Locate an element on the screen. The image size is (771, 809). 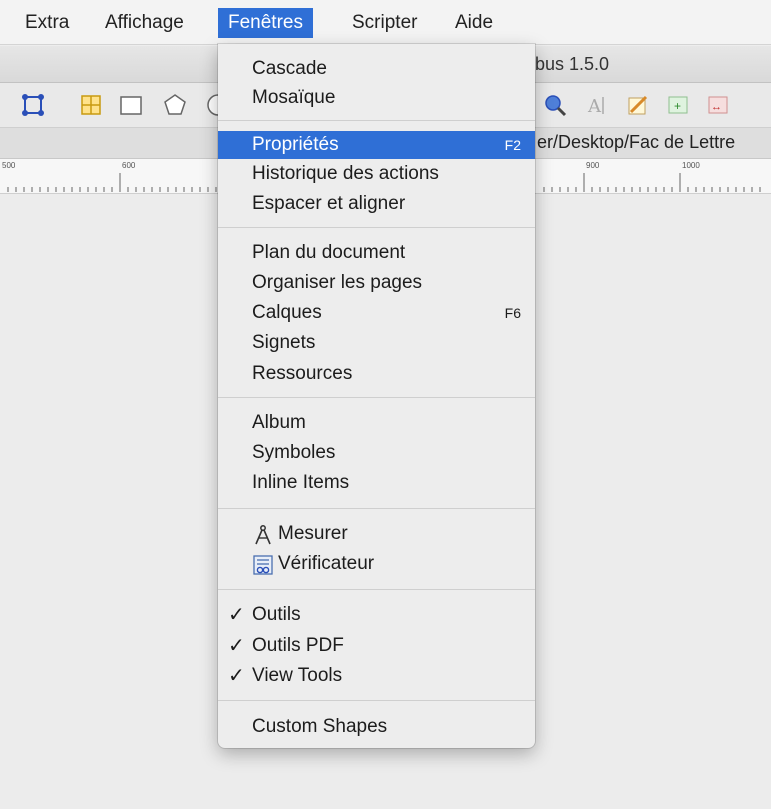
menu-aide: Aide is located at coordinates (474, 23).